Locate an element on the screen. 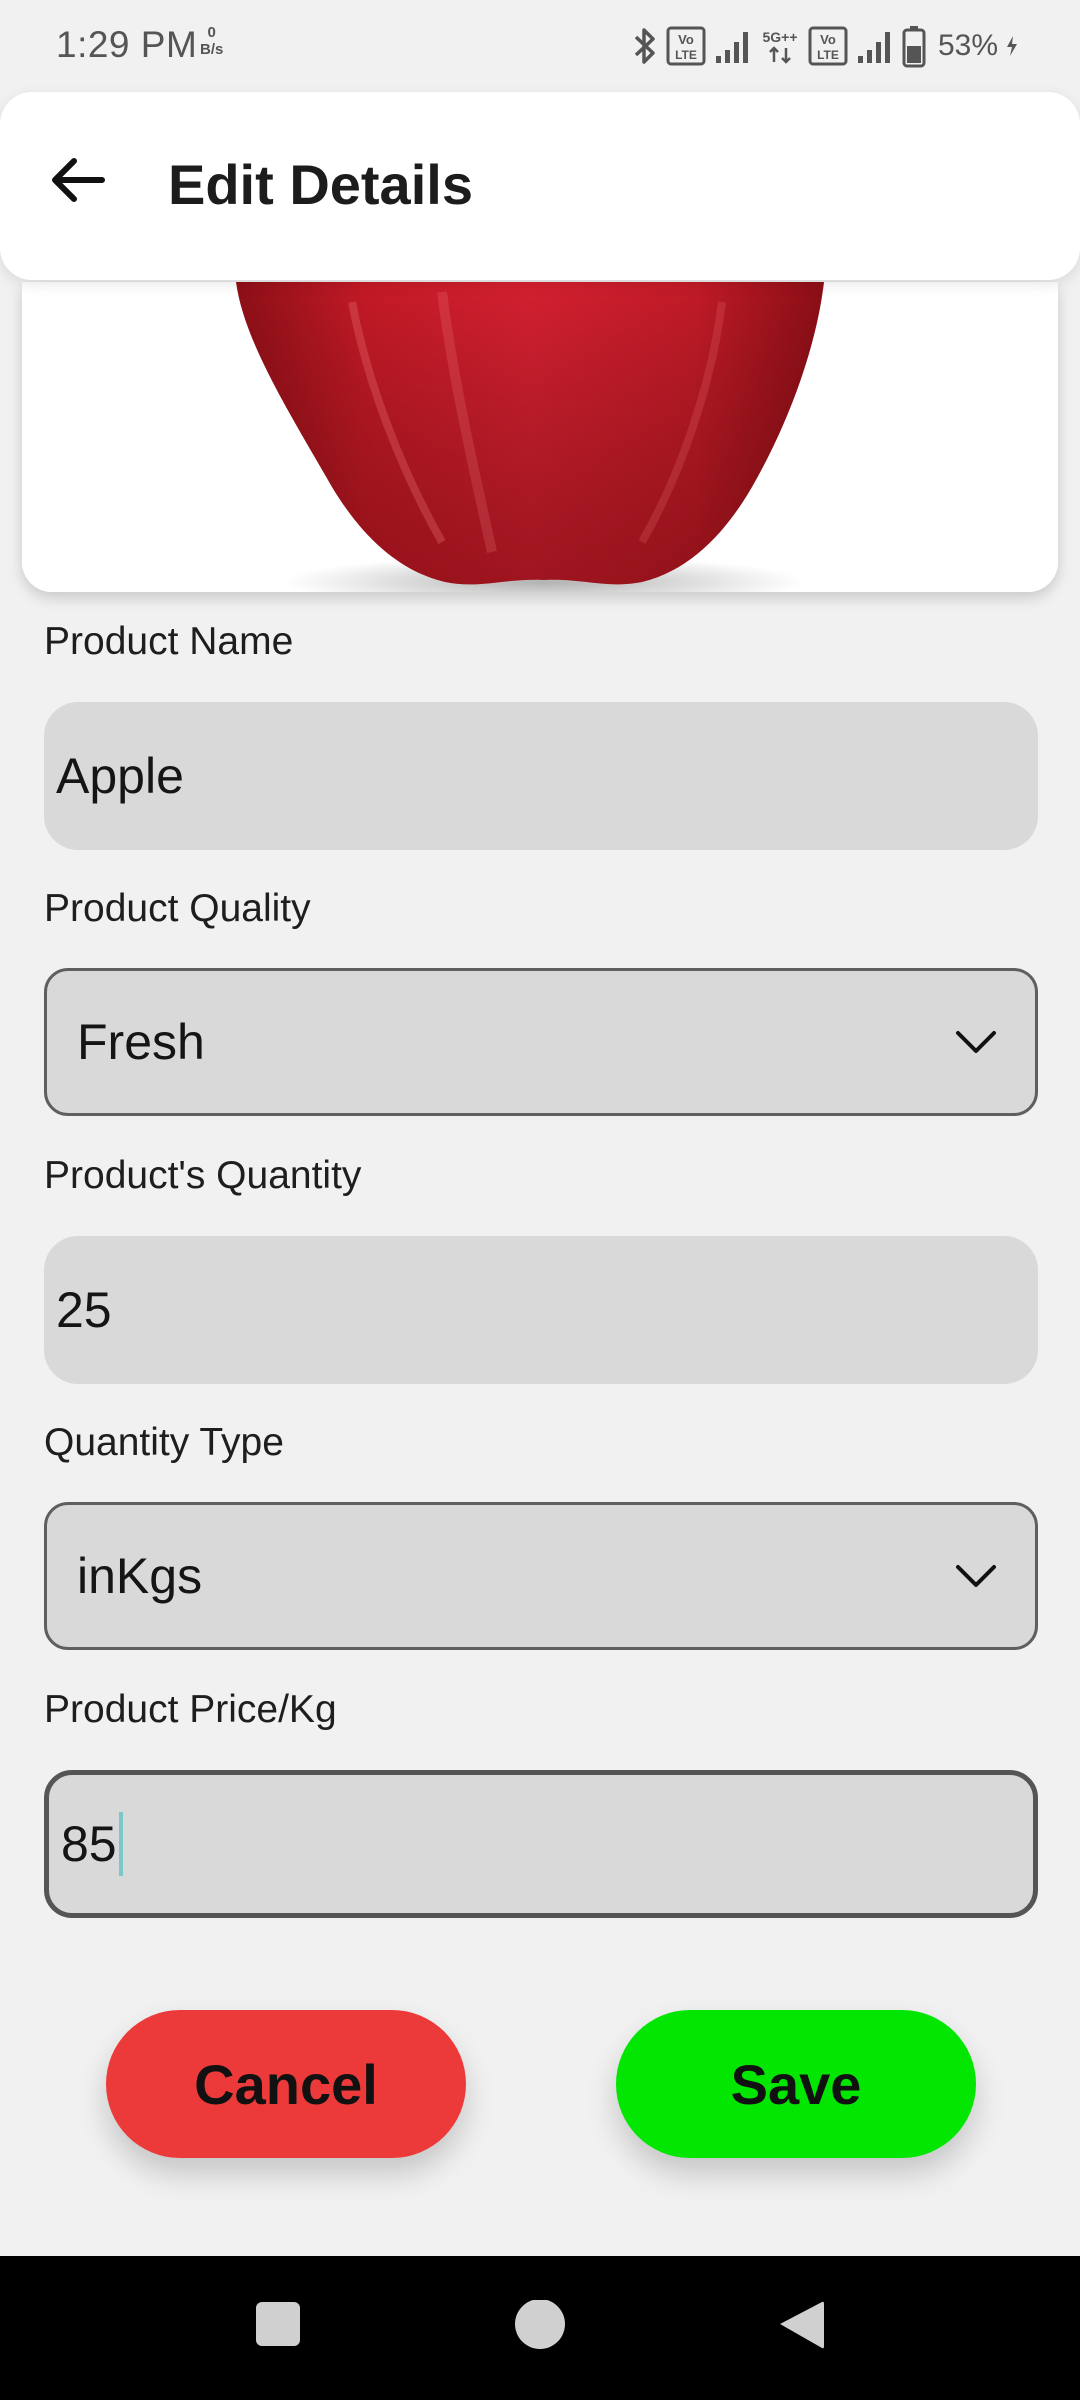 The height and width of the screenshot is (2400, 1080). battery-percent: 53% is located at coordinates (967, 45).